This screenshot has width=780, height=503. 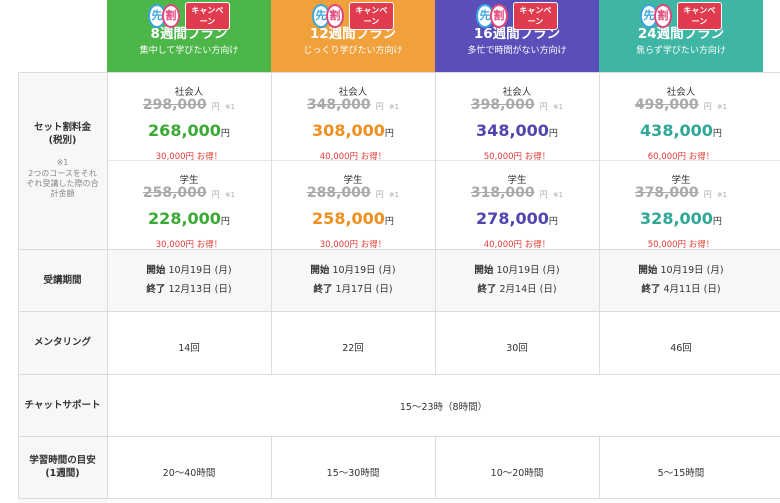 I want to click on savings-text: 50,000円 お得！, so click(x=681, y=245).